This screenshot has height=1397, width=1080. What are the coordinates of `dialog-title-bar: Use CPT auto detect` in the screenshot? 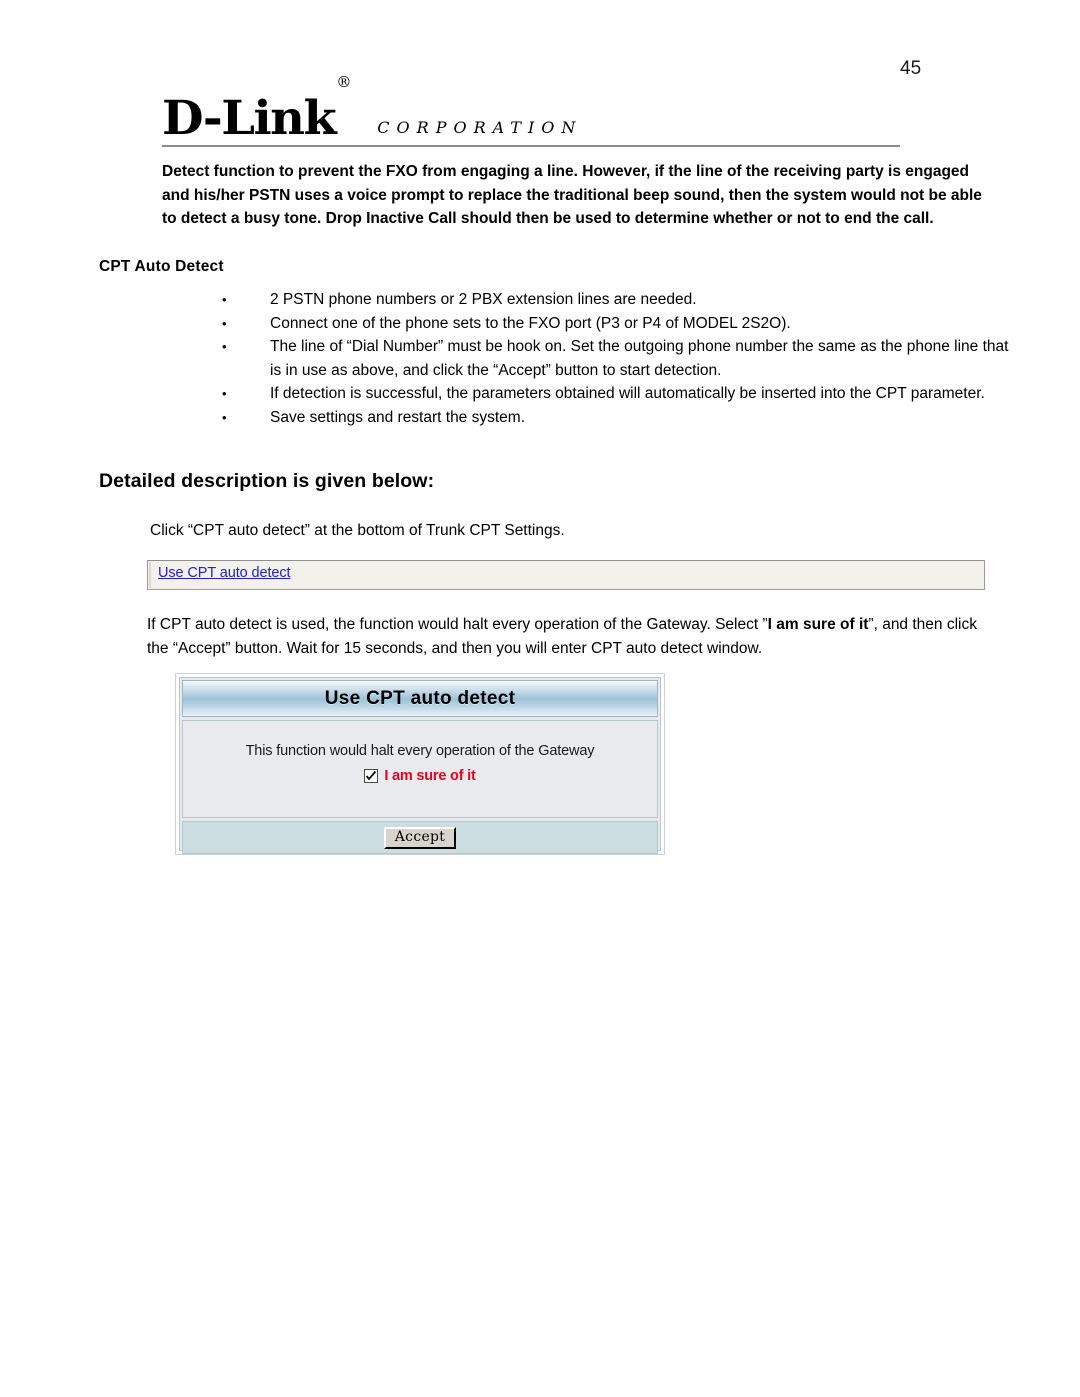 It's located at (420, 698).